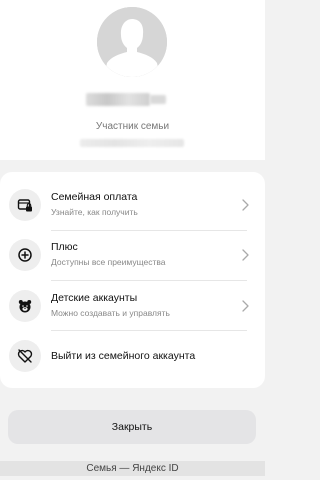 This screenshot has height=480, width=320. I want to click on menu-item-subtitle: Доступны все преимущества, so click(108, 262).